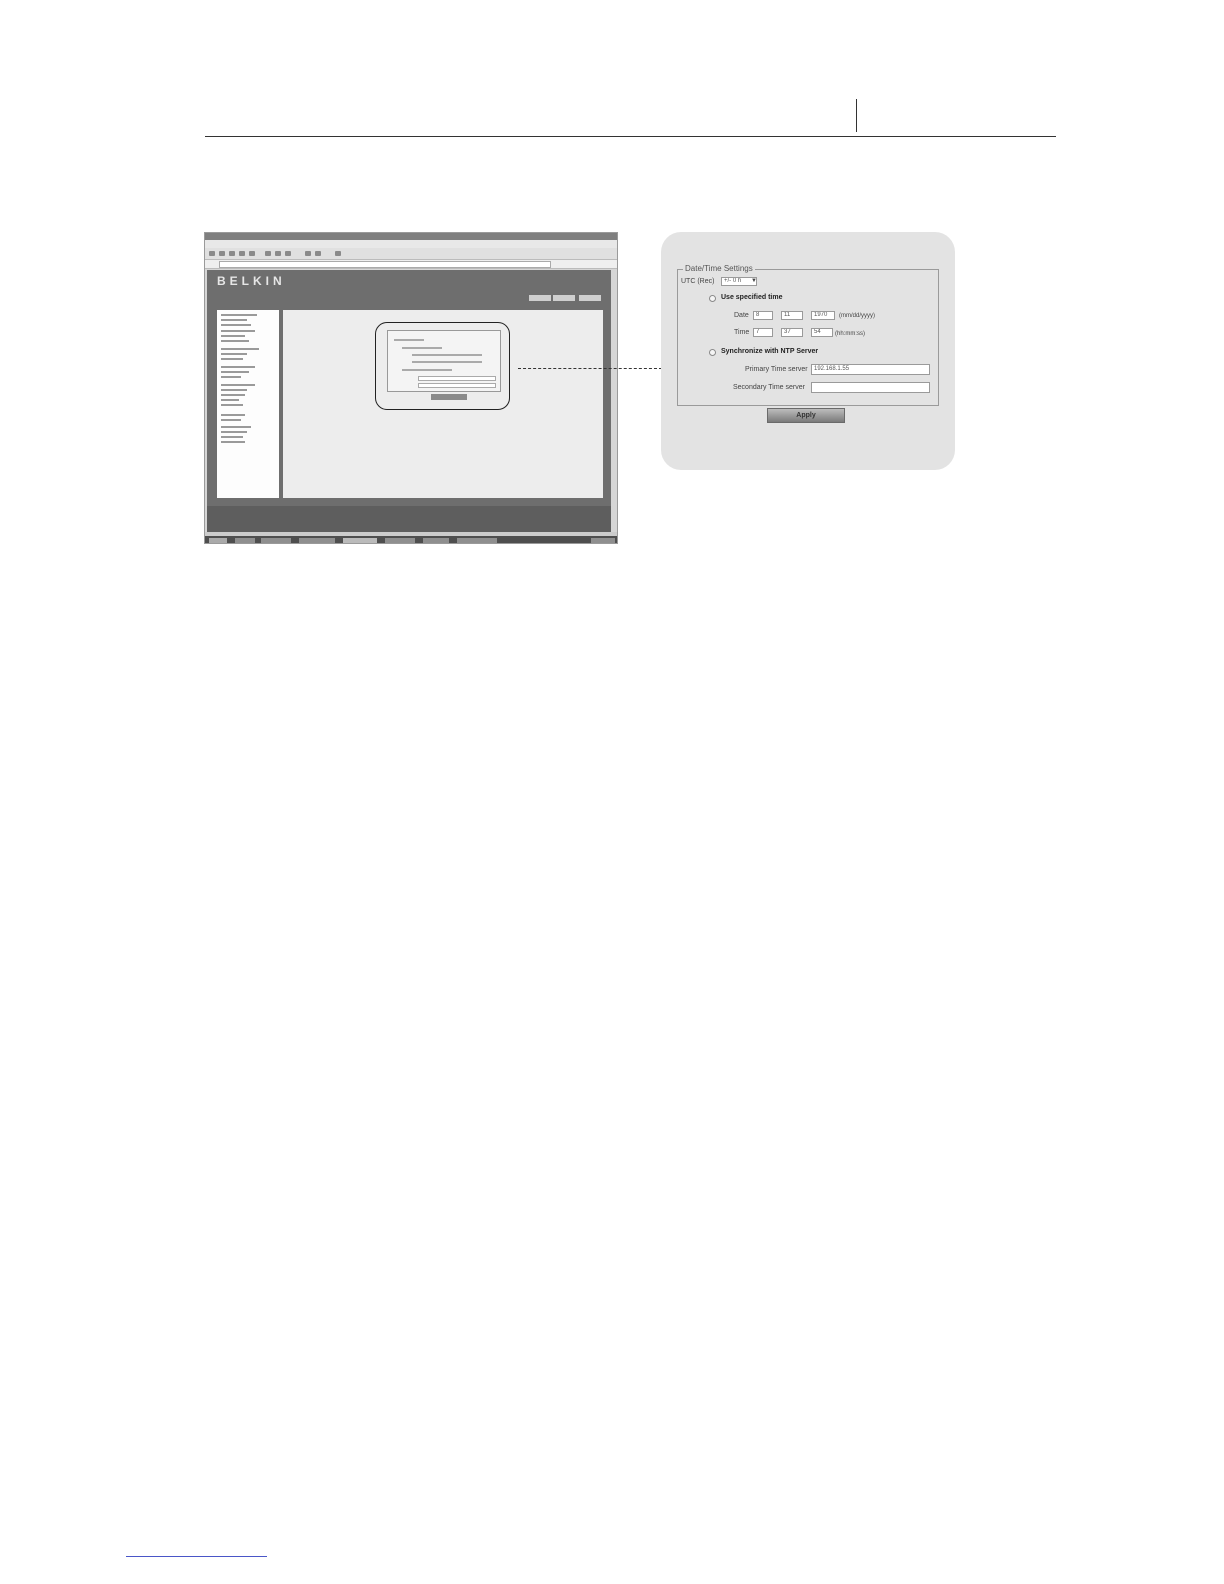 Image resolution: width=1224 pixels, height=1584 pixels. What do you see at coordinates (338, 253) in the screenshot?
I see `edit-icon` at bounding box center [338, 253].